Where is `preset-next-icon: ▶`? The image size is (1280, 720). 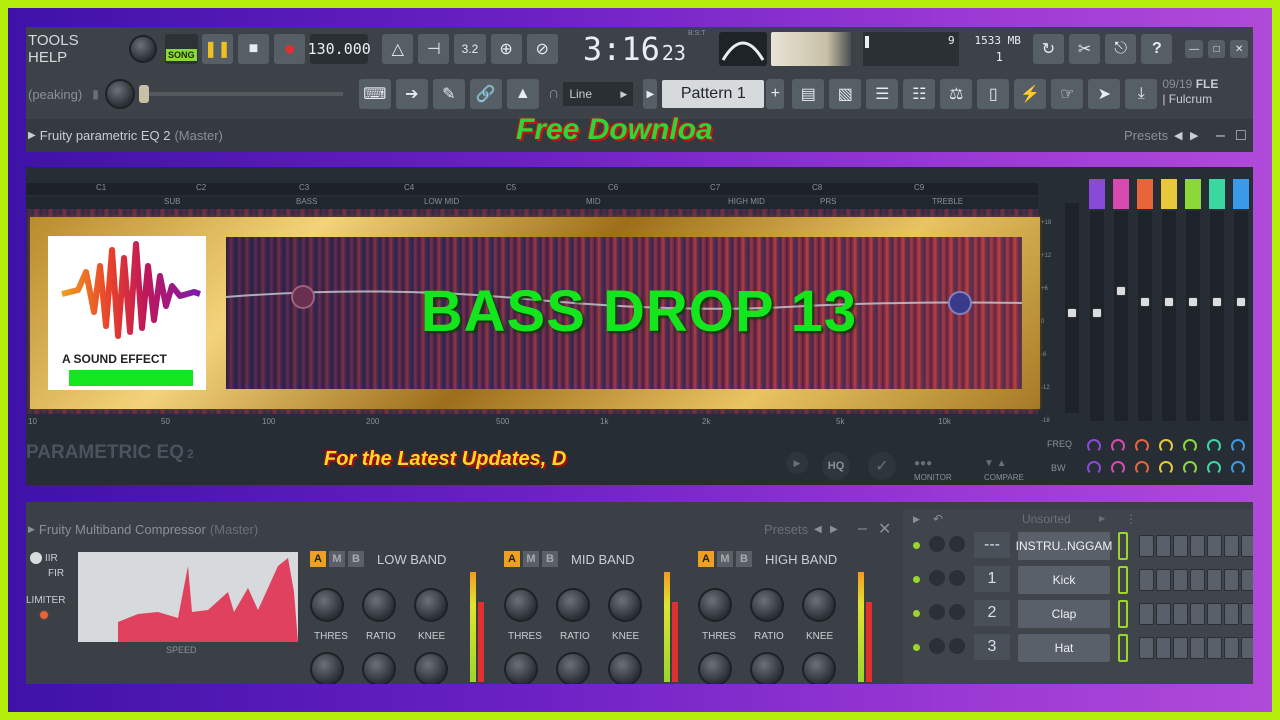
preset-next-icon: ▶ is located at coordinates (1194, 135).